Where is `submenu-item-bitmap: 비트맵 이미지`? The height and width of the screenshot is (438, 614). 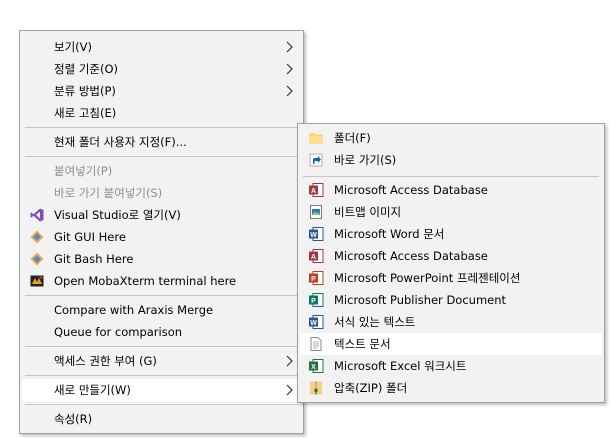
submenu-item-bitmap: 비트맵 이미지 is located at coordinates (451, 212).